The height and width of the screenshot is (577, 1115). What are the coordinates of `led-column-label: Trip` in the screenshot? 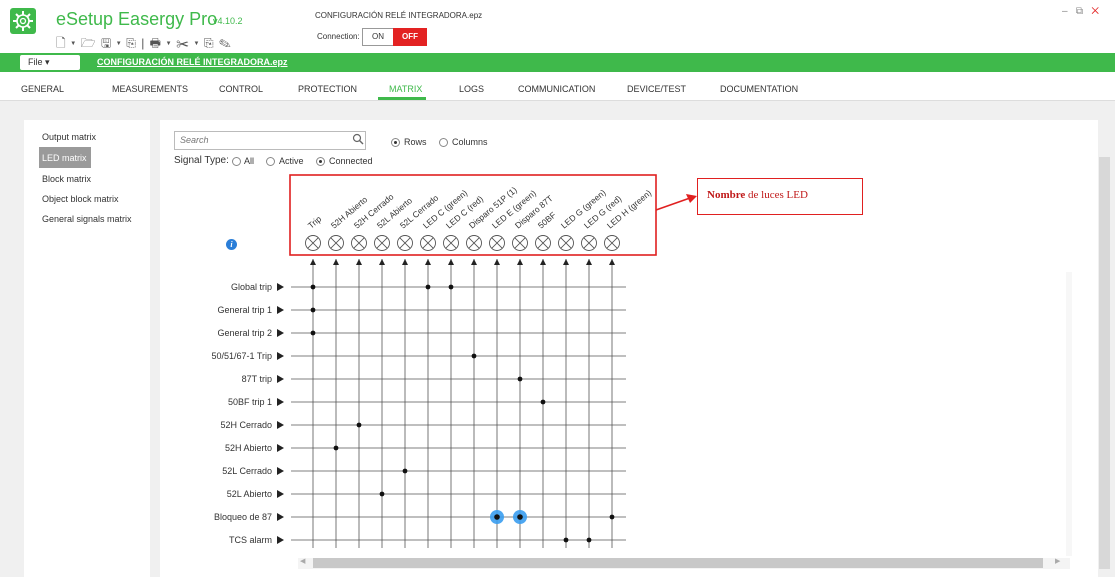 It's located at (315, 221).